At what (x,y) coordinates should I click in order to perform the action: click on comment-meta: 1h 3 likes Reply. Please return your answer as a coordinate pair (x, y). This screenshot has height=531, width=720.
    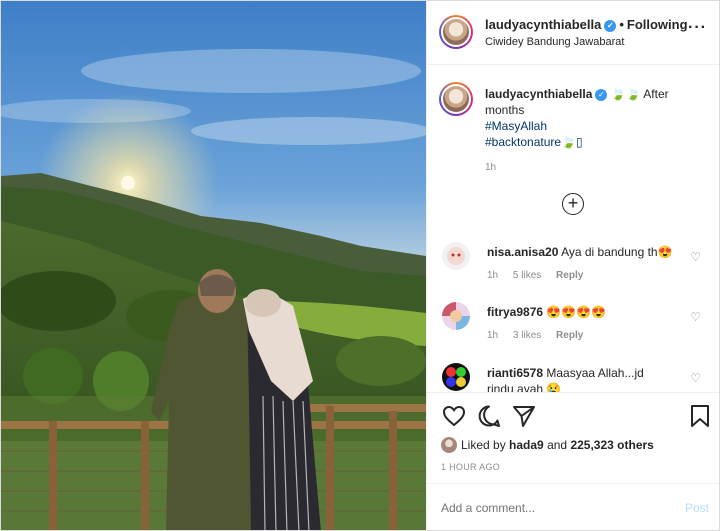
    Looking at the image, I should click on (541, 335).